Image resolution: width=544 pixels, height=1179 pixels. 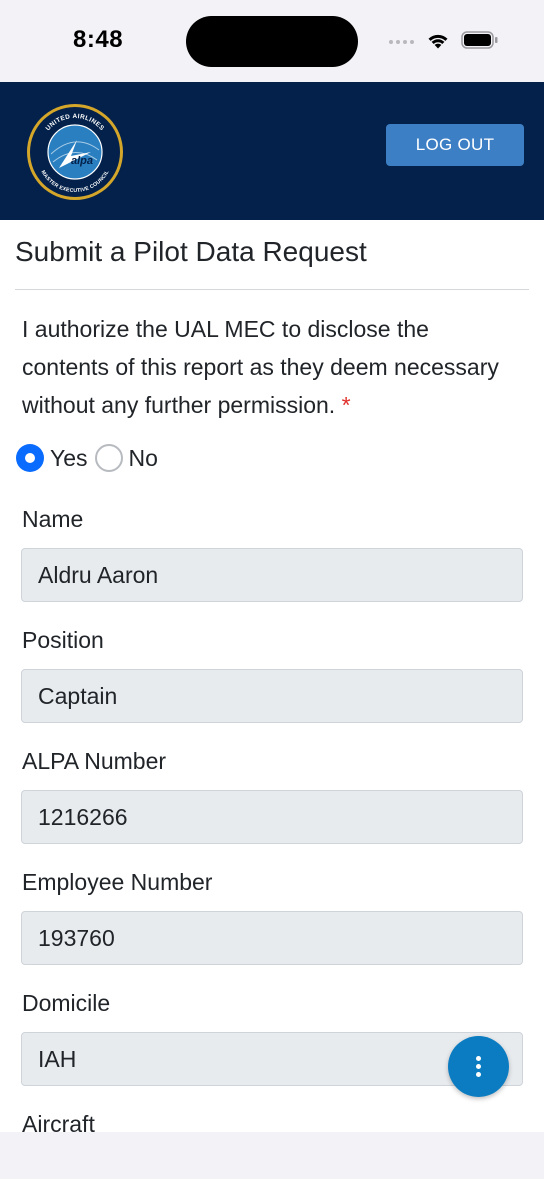 What do you see at coordinates (272, 1155) in the screenshot?
I see `bottom-safe-area` at bounding box center [272, 1155].